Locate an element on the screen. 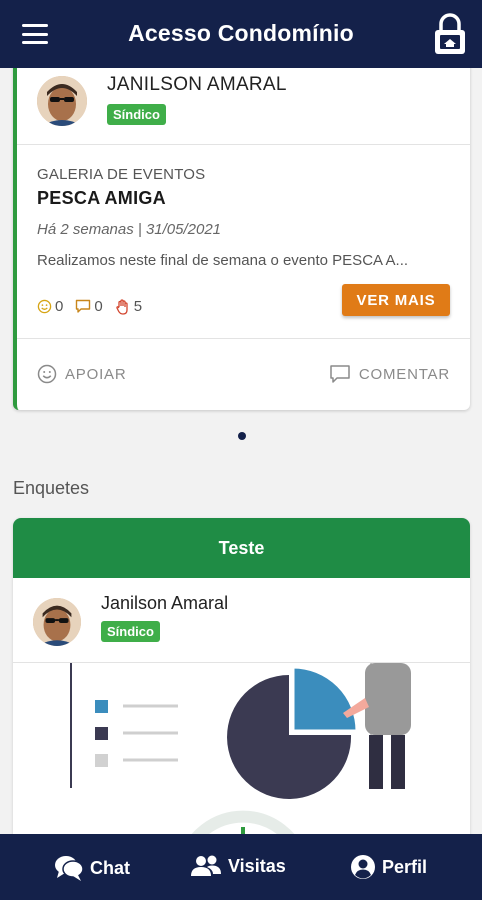  page-title: Acesso Condomínio is located at coordinates (241, 33).